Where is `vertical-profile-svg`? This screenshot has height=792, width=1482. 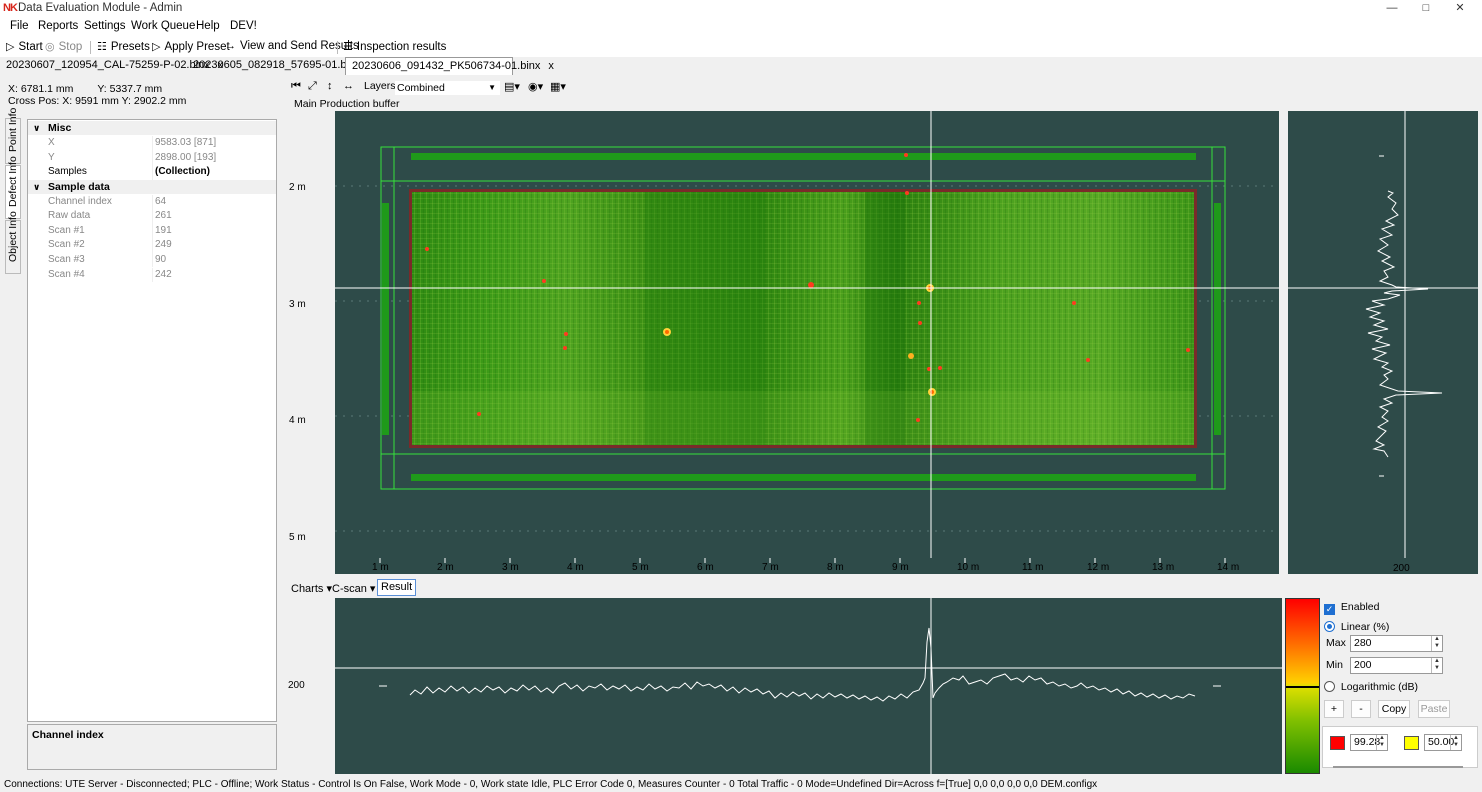
vertical-profile-svg is located at coordinates (1383, 334).